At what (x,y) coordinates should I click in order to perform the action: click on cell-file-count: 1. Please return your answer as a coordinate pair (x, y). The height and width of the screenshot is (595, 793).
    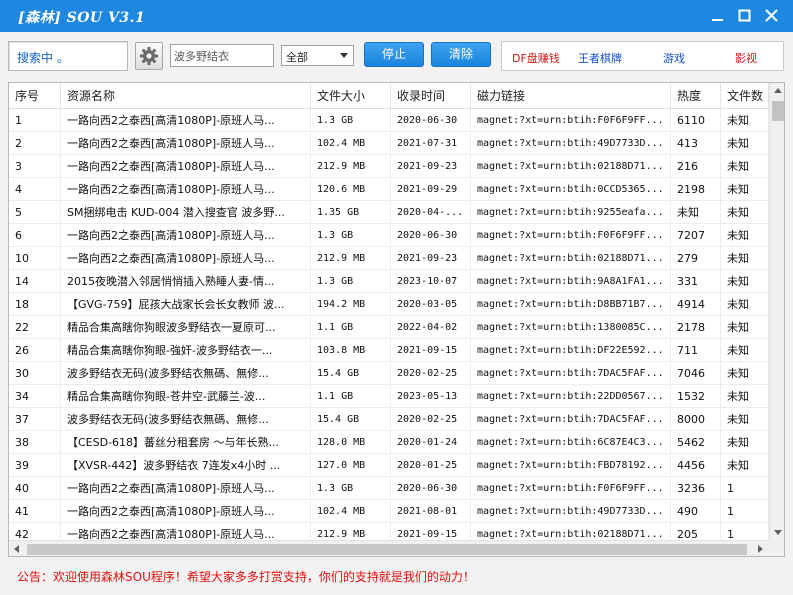
    Looking at the image, I should click on (745, 531).